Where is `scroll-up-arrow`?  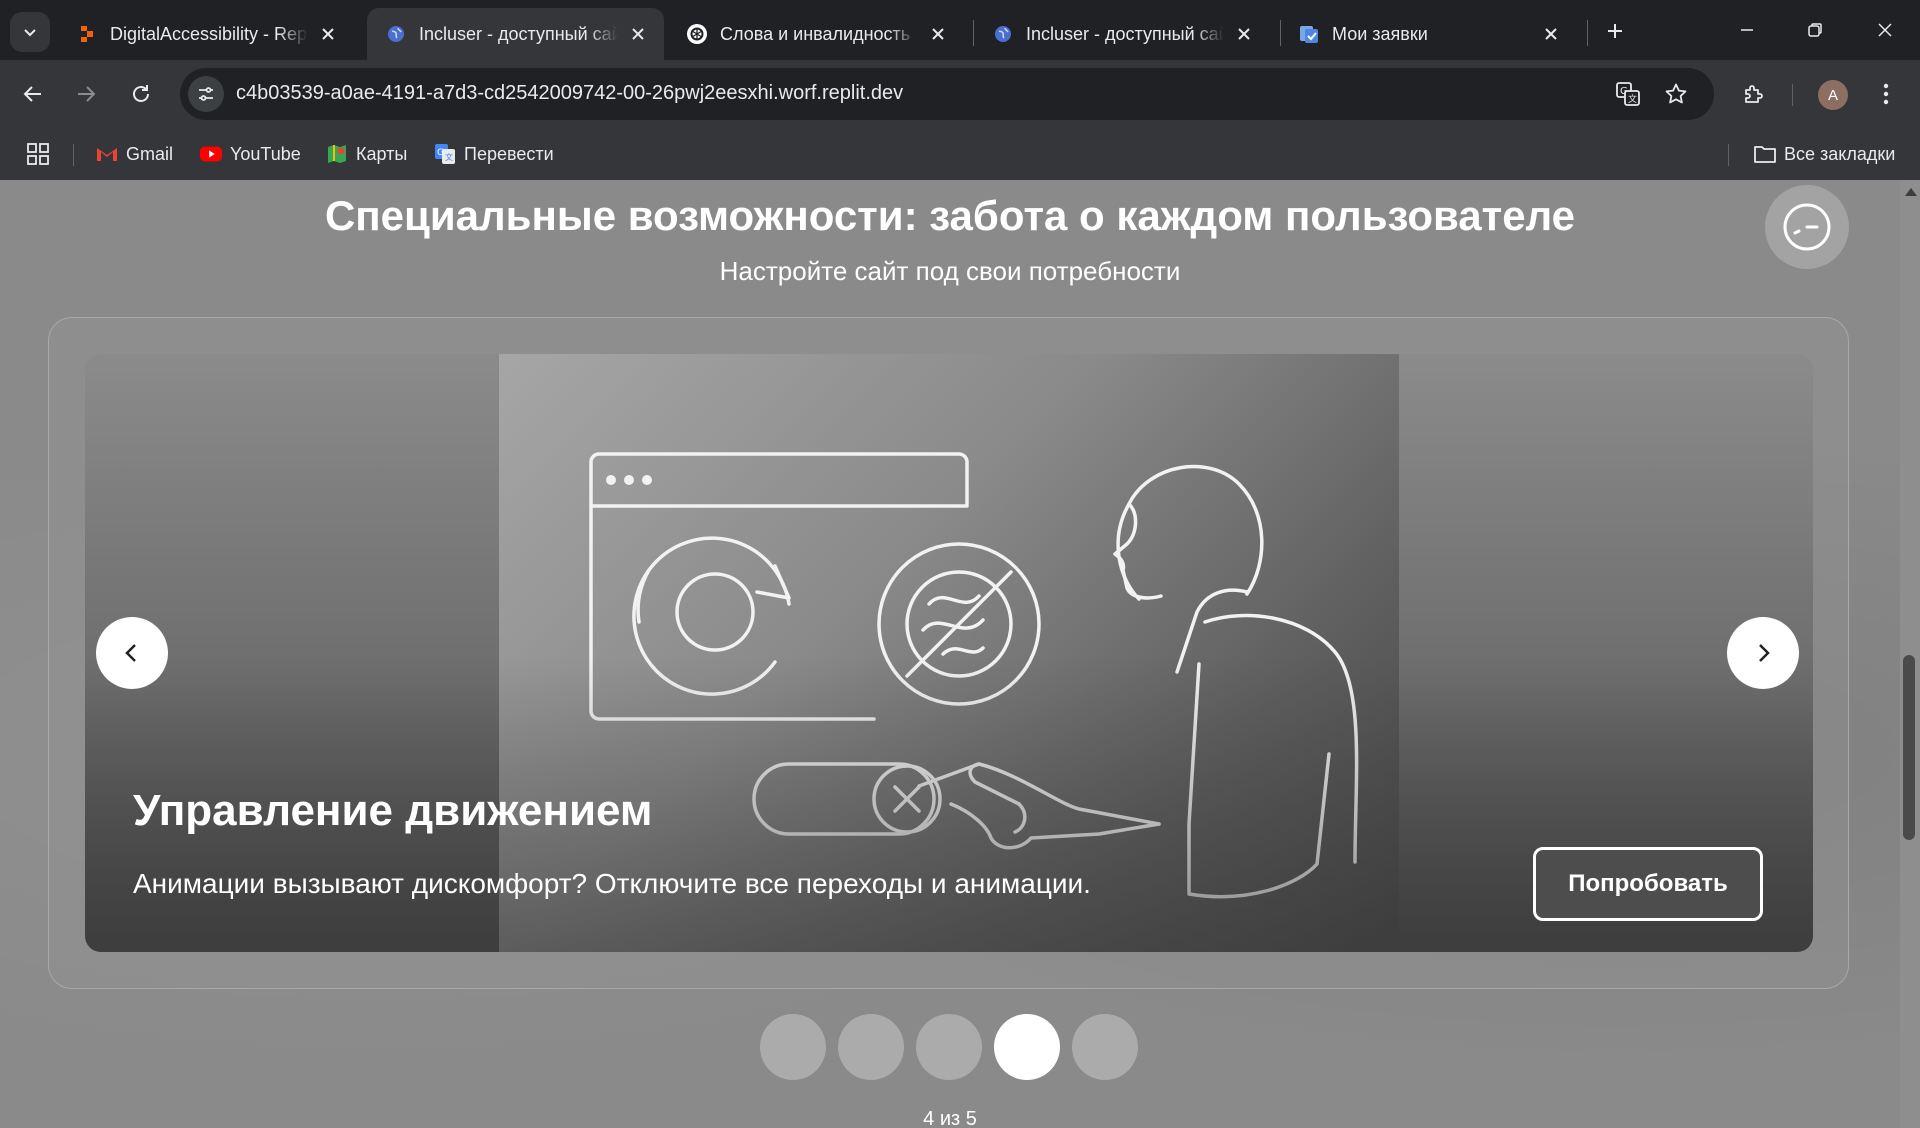 scroll-up-arrow is located at coordinates (1911, 192).